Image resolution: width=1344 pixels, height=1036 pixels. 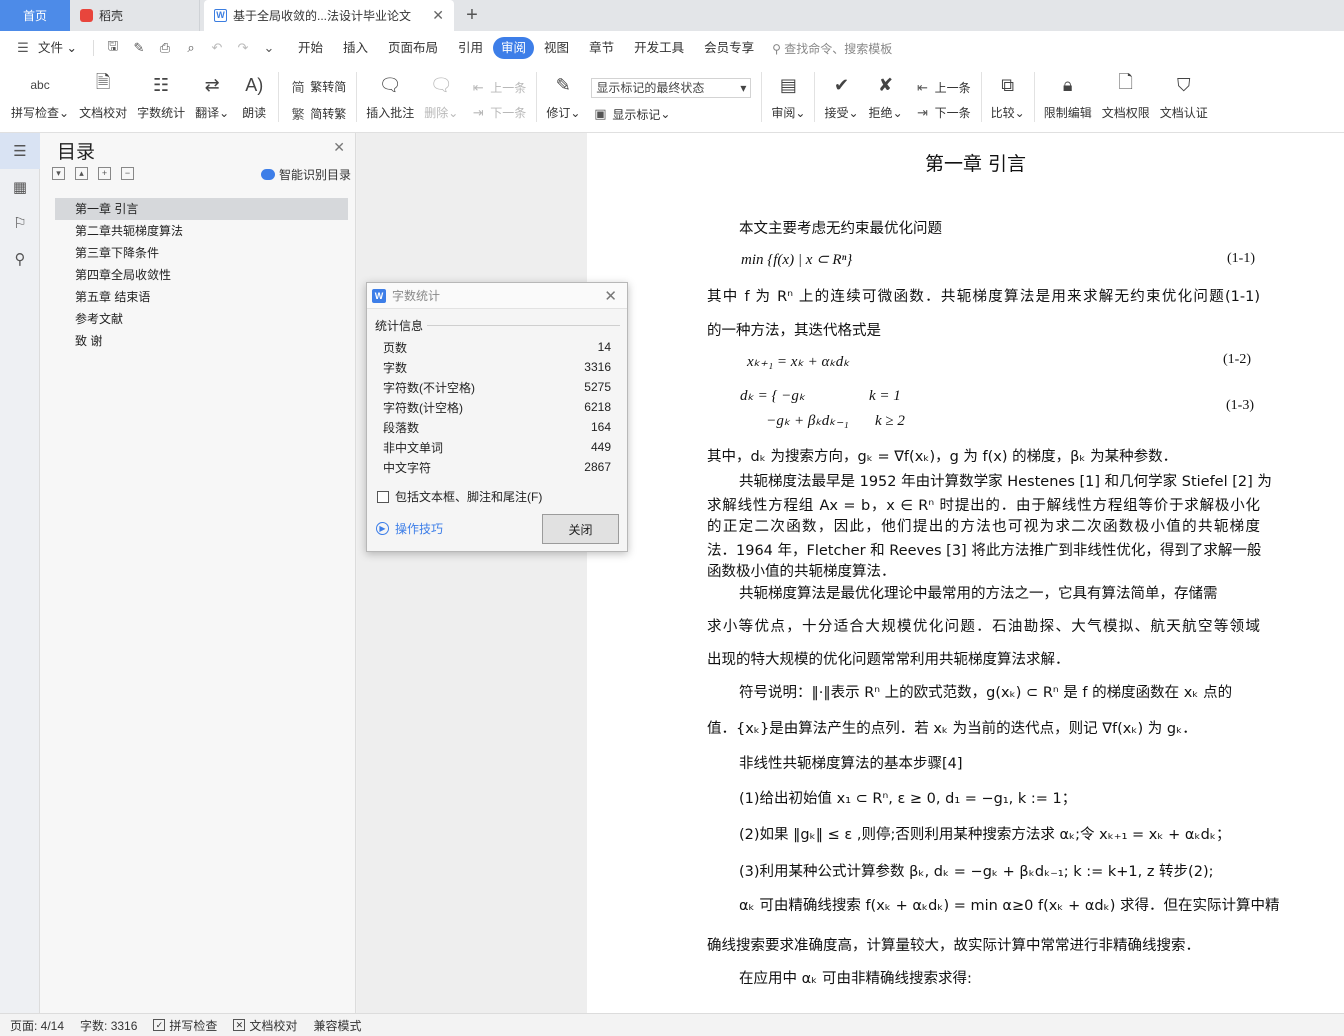 What do you see at coordinates (212, 97) in the screenshot?
I see `translate-button: ⇄ 翻译⌄` at bounding box center [212, 97].